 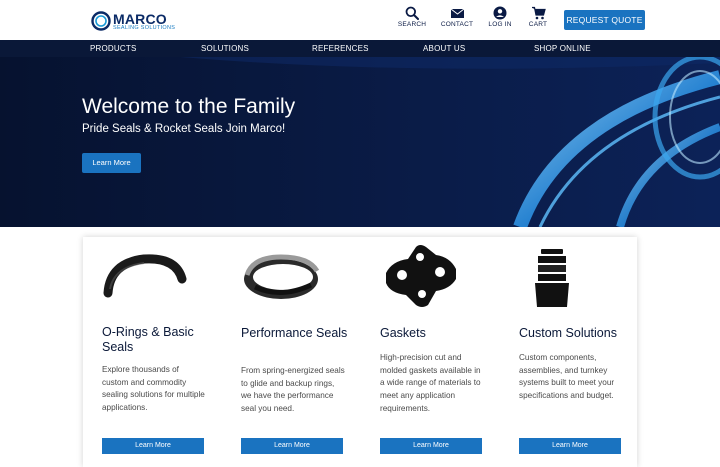 What do you see at coordinates (184, 129) in the screenshot?
I see `hero-subtitle: Pride Seals & Rocket Seals Join Marco!` at bounding box center [184, 129].